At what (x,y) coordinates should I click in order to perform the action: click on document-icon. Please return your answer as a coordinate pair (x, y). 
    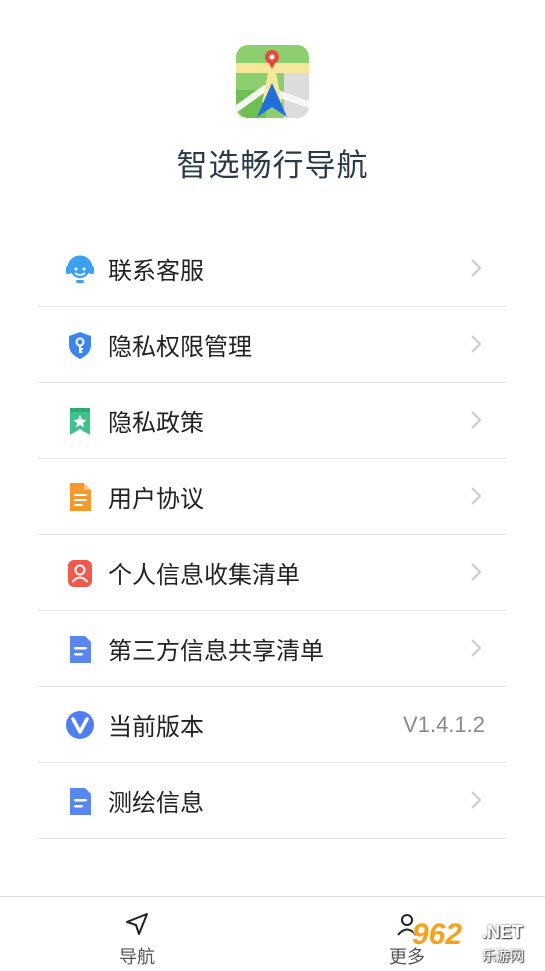
    Looking at the image, I should click on (80, 497).